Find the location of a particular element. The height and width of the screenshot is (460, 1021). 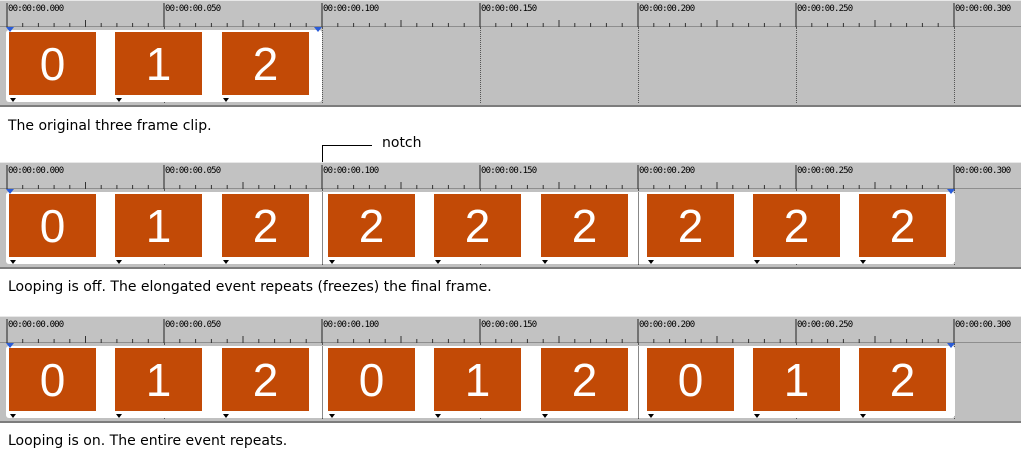

notch-label: notch is located at coordinates (402, 143).